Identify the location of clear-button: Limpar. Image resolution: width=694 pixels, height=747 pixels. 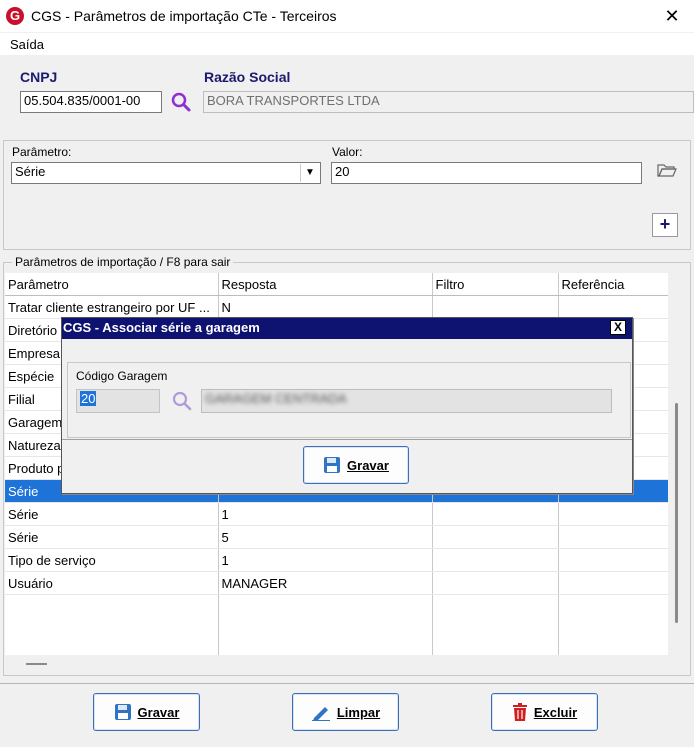
(345, 712).